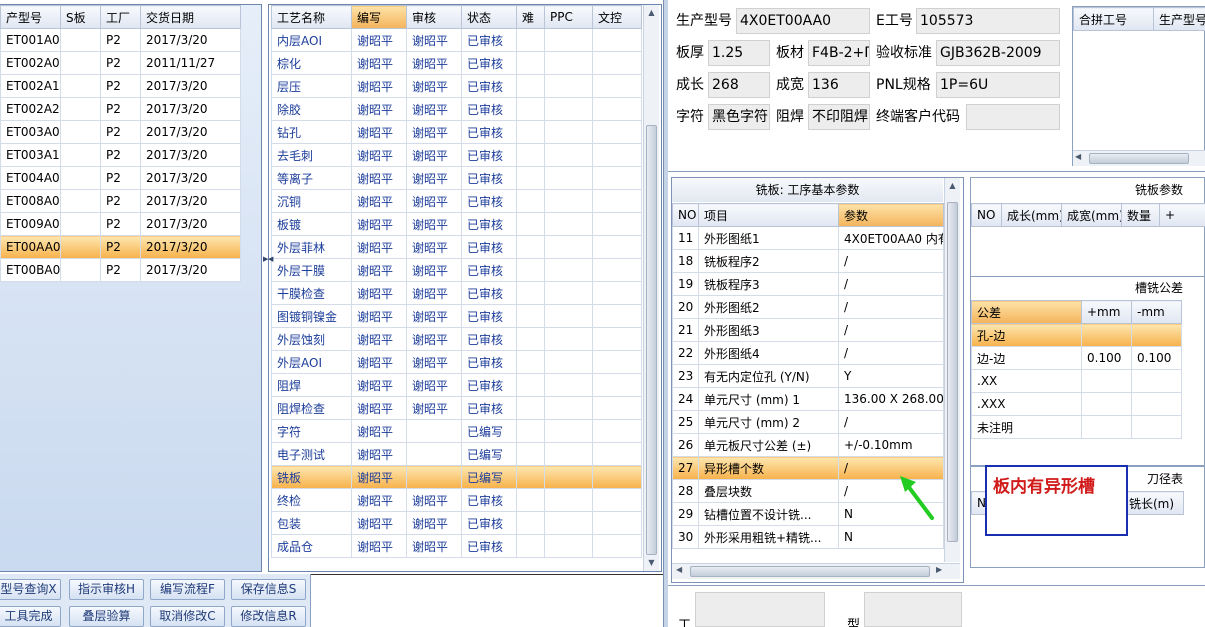 The height and width of the screenshot is (627, 1205). Describe the element at coordinates (311, 224) in the screenshot. I see `table-cell: 板镀` at that location.